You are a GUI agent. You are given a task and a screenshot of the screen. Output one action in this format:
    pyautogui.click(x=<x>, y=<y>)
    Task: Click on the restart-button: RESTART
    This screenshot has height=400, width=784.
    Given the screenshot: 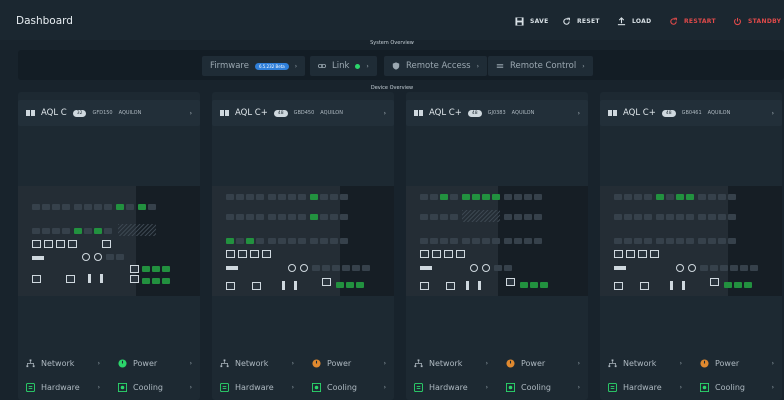 What is the action you would take?
    pyautogui.click(x=692, y=21)
    